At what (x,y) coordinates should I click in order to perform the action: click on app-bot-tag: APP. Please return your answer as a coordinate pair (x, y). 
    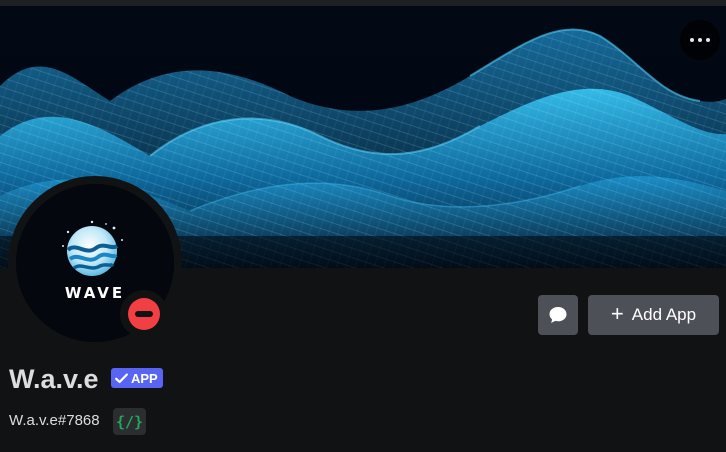
    Looking at the image, I should click on (137, 378).